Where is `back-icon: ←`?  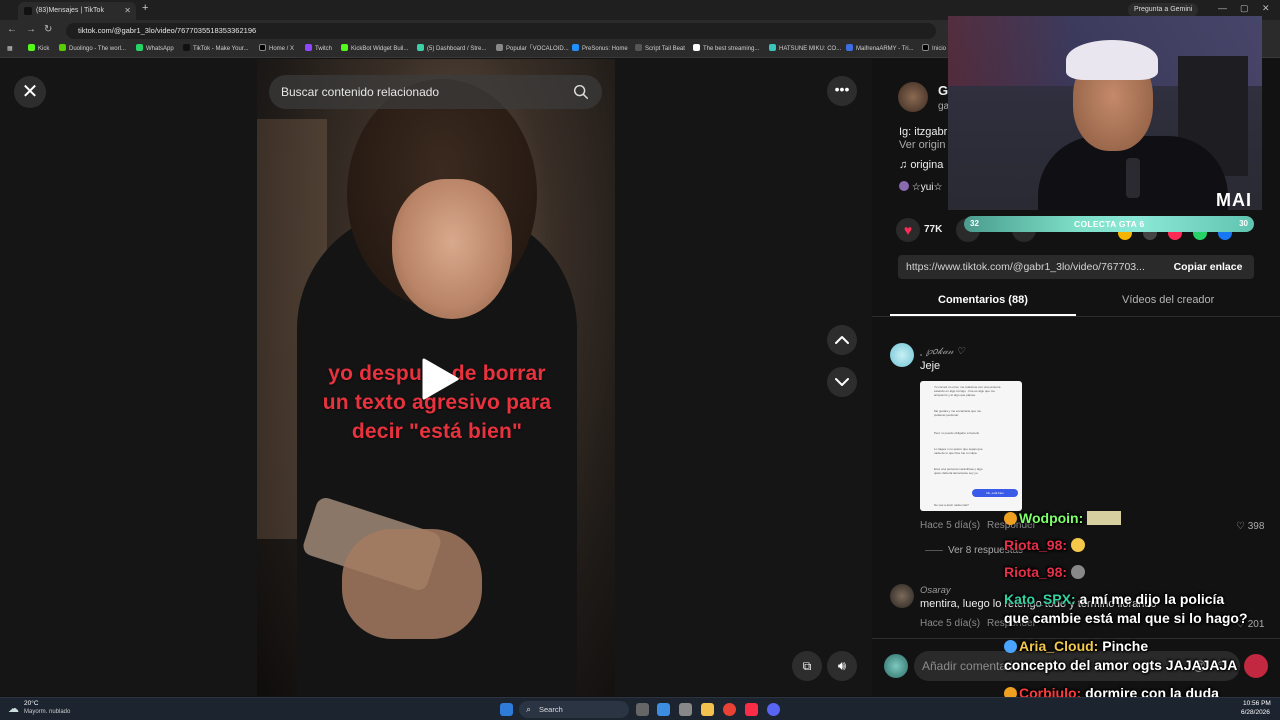
back-icon: ← is located at coordinates (12, 29).